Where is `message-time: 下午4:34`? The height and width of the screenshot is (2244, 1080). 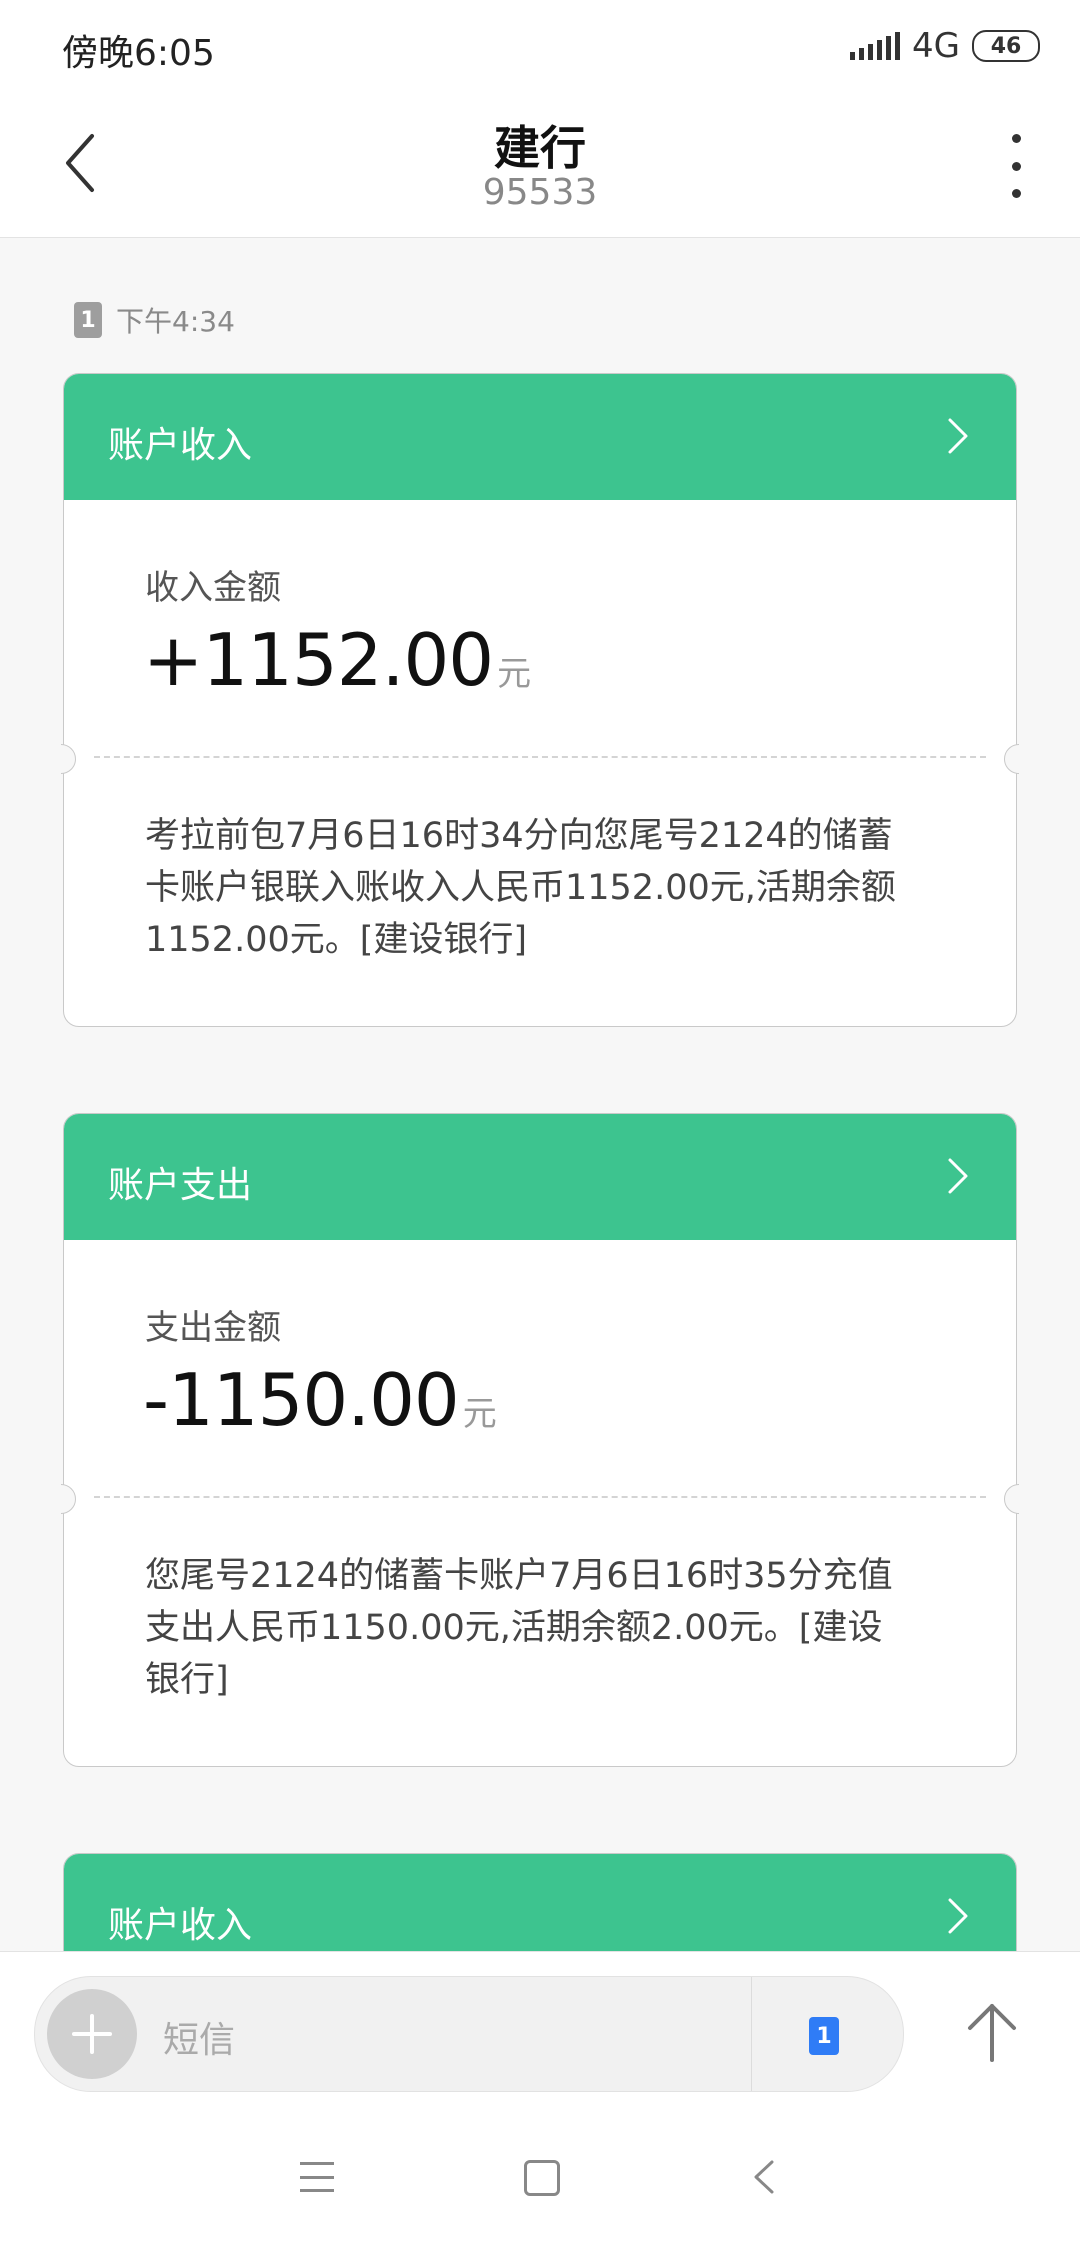 message-time: 下午4:34 is located at coordinates (175, 321).